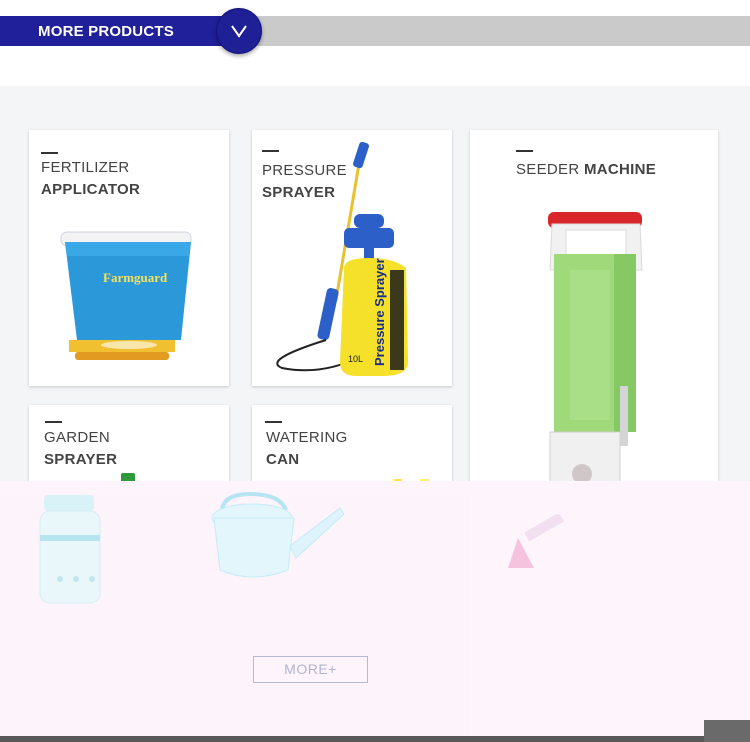 Image resolution: width=750 pixels, height=742 pixels. Describe the element at coordinates (70, 549) in the screenshot. I see `faded-garden-sprayer-image` at that location.